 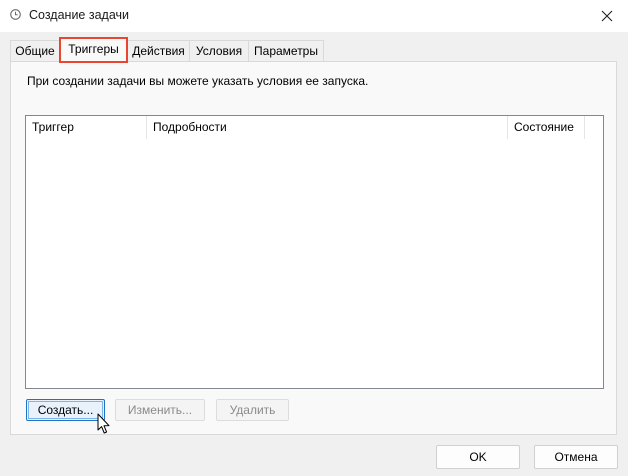 I want to click on tab-label: Действия, so click(x=158, y=51).